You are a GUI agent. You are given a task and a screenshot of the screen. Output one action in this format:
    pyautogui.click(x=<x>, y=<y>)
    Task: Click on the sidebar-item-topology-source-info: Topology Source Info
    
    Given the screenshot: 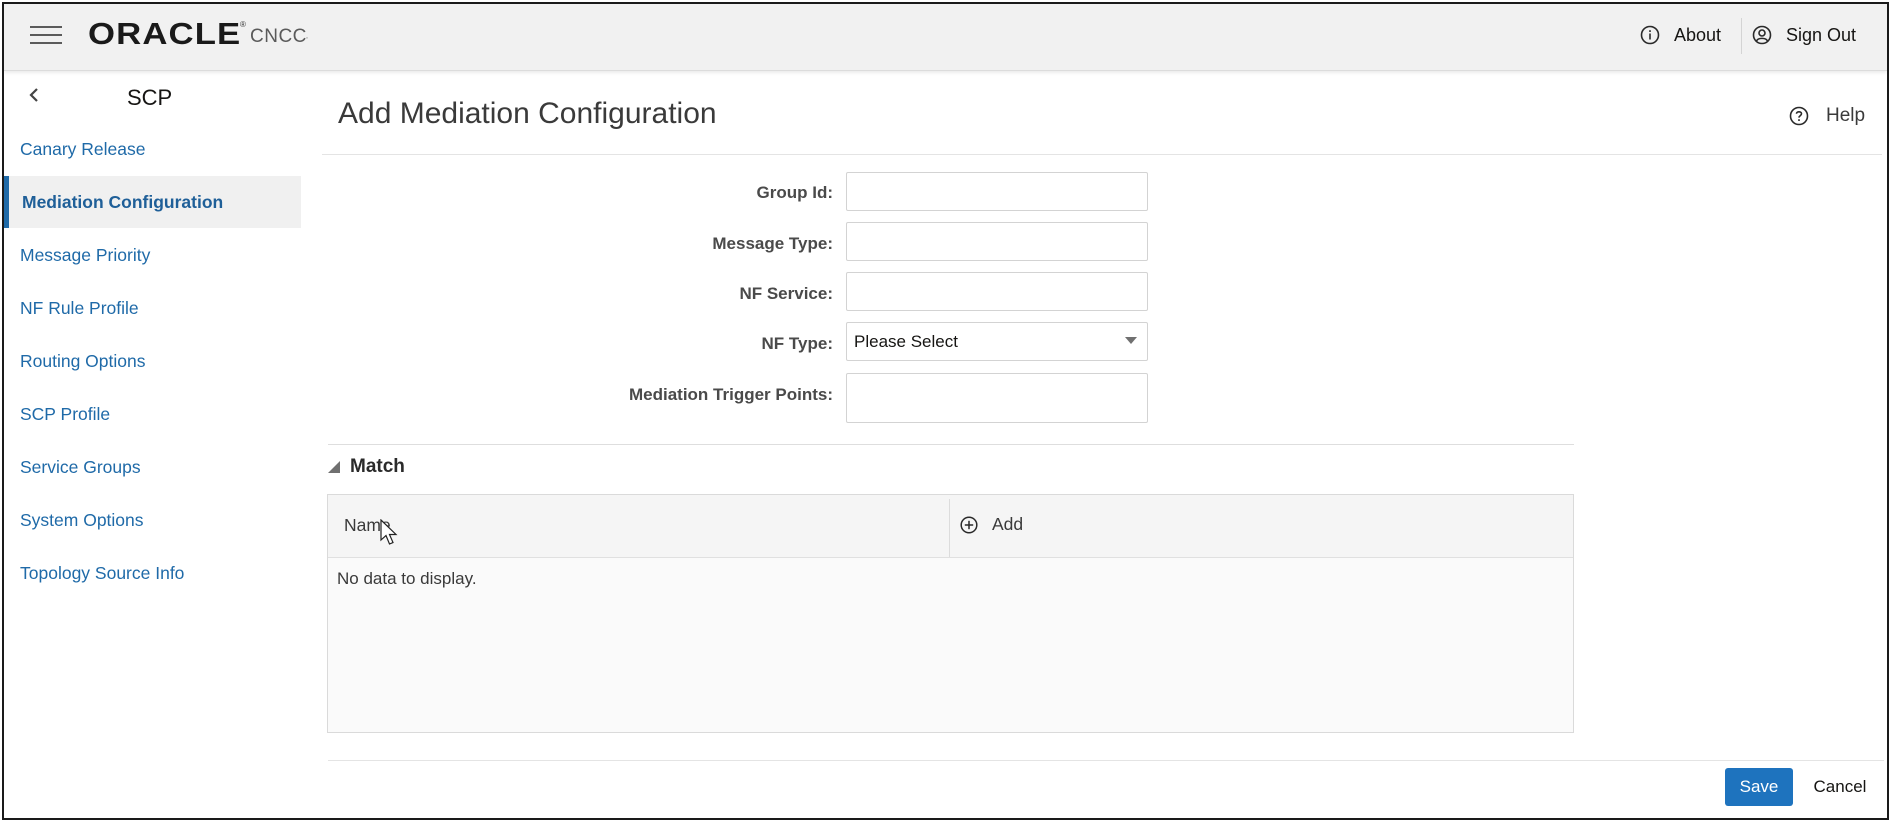 What is the action you would take?
    pyautogui.click(x=152, y=573)
    